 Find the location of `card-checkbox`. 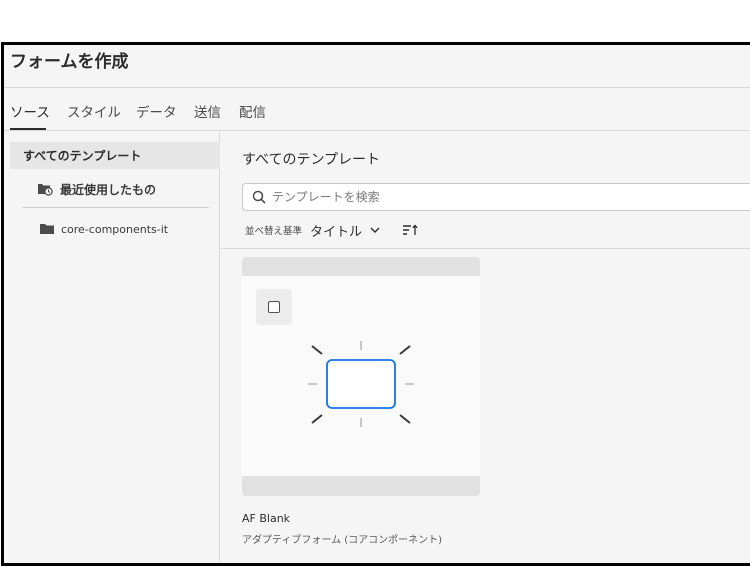

card-checkbox is located at coordinates (274, 307).